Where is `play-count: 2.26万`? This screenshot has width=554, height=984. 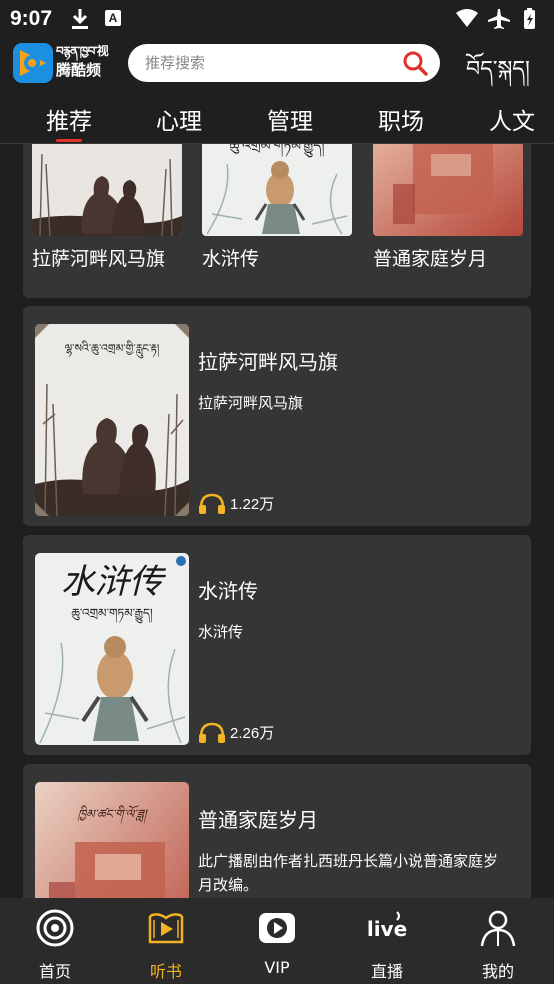
play-count: 2.26万 is located at coordinates (236, 732).